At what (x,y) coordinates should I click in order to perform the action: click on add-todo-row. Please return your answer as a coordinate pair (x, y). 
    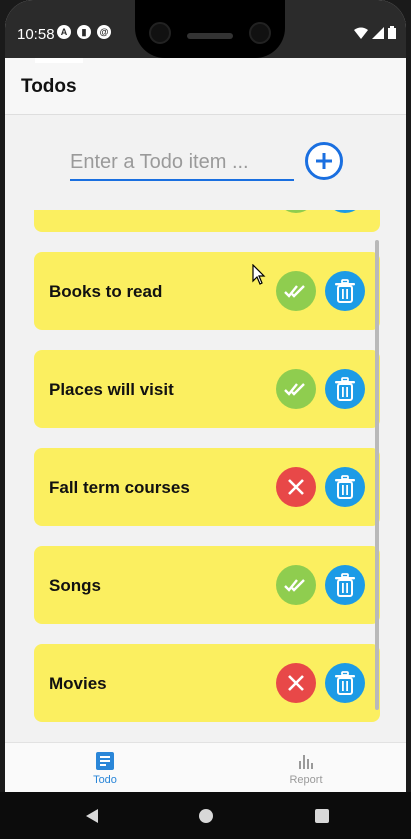
    Looking at the image, I should click on (205, 162).